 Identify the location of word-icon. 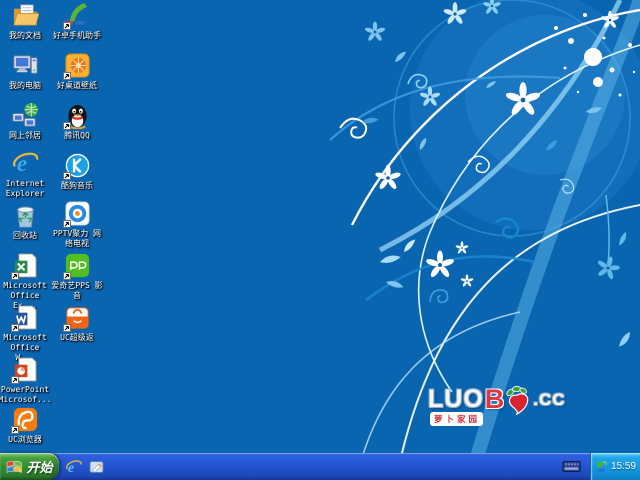
(24, 318).